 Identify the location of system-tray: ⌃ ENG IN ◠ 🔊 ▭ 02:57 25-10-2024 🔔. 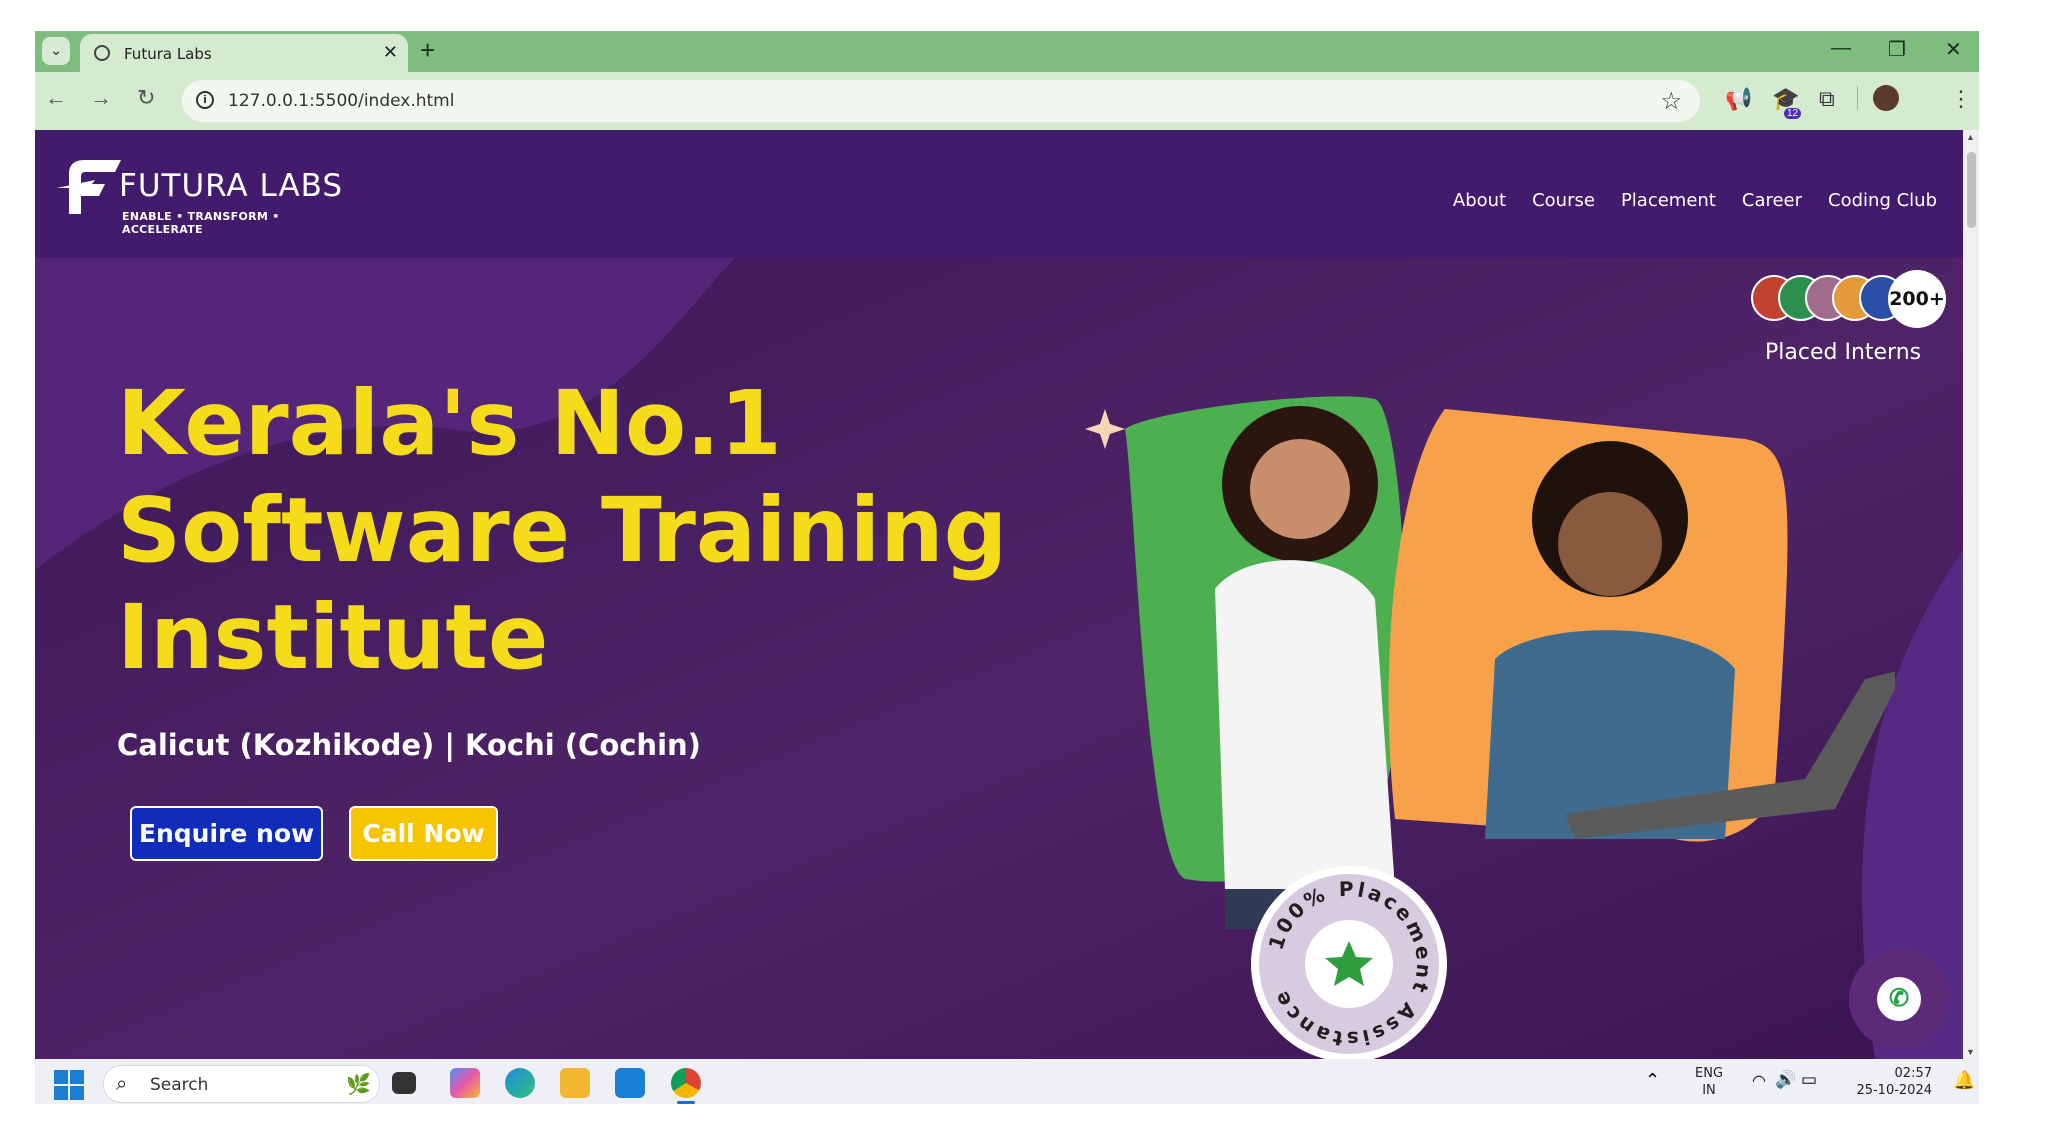
(1807, 1081).